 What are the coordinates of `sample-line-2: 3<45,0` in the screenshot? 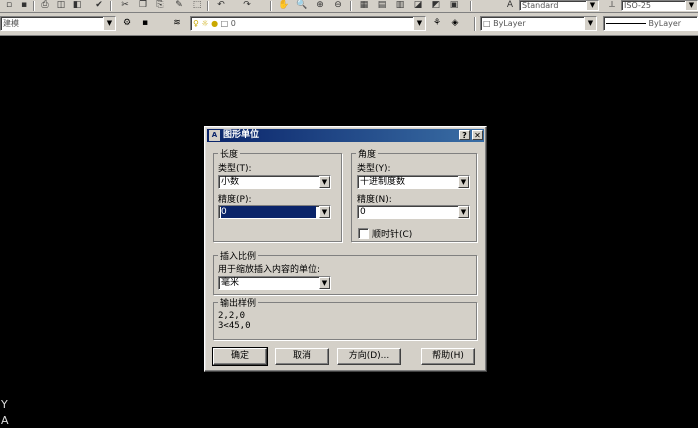 It's located at (234, 326).